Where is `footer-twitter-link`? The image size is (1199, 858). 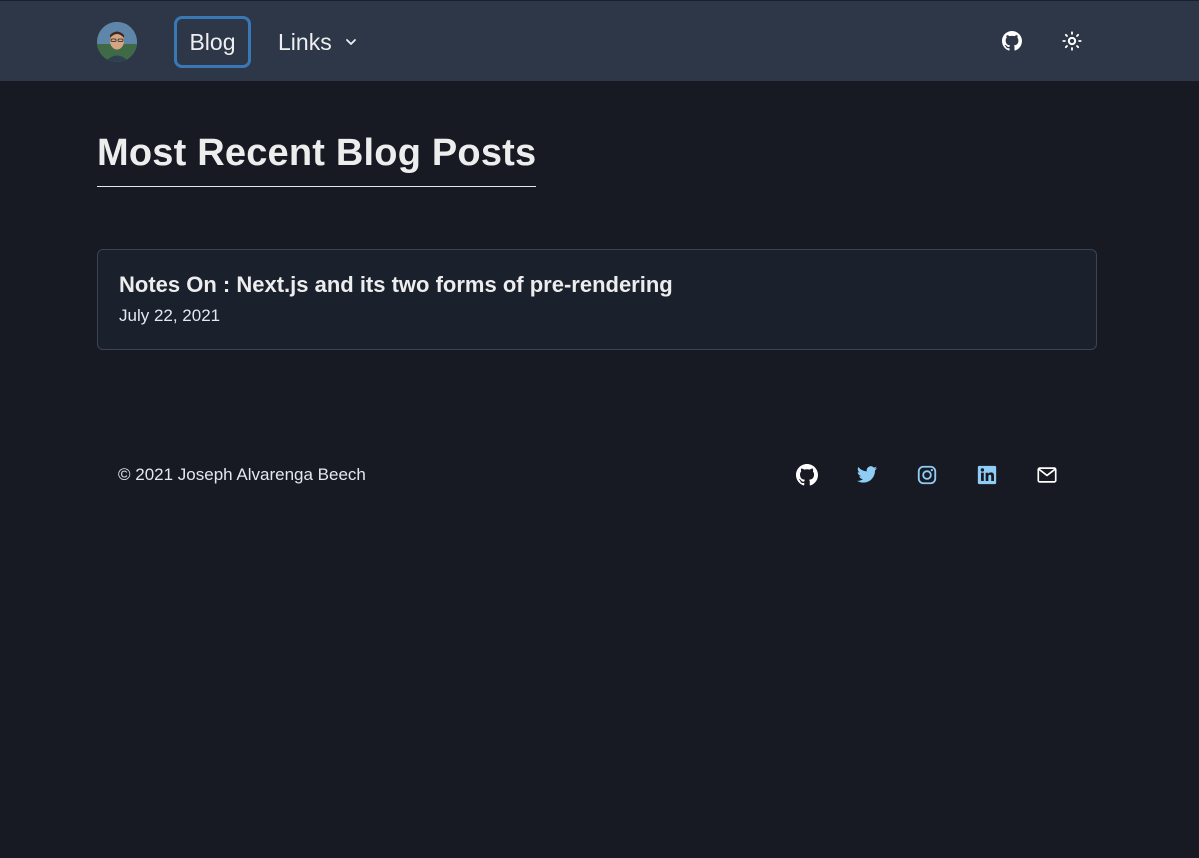 footer-twitter-link is located at coordinates (867, 475).